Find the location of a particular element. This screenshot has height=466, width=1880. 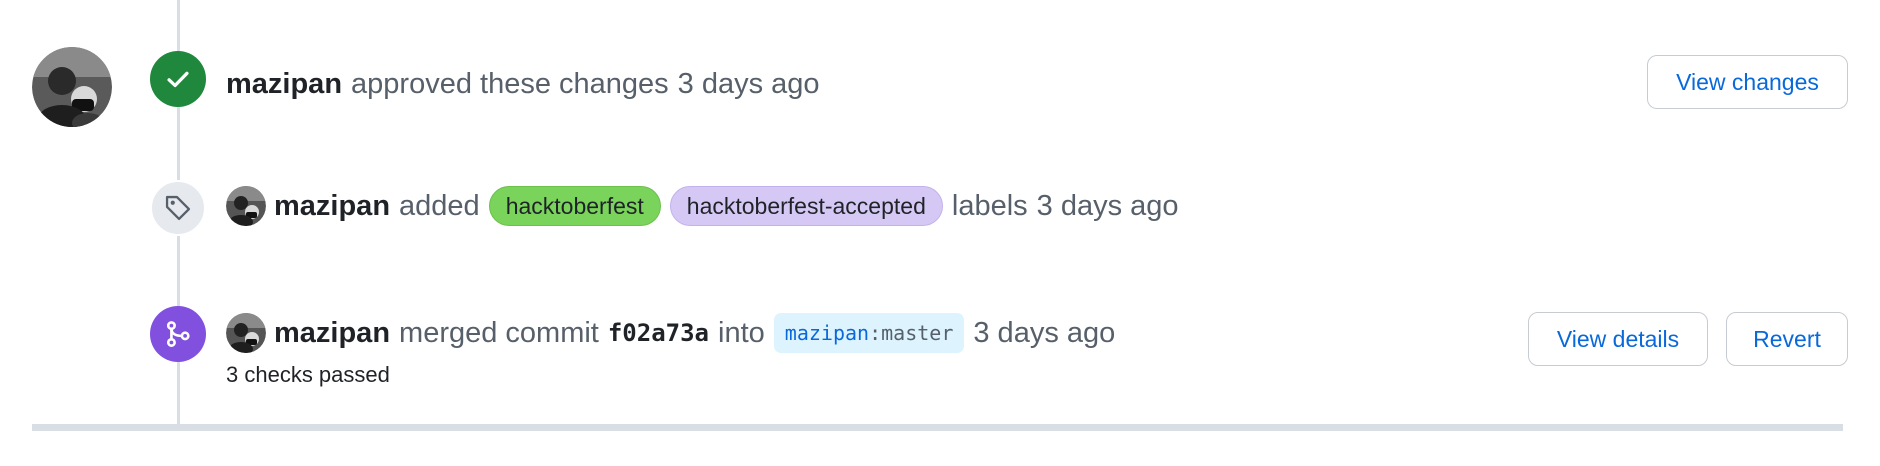

event-action: added is located at coordinates (439, 205).